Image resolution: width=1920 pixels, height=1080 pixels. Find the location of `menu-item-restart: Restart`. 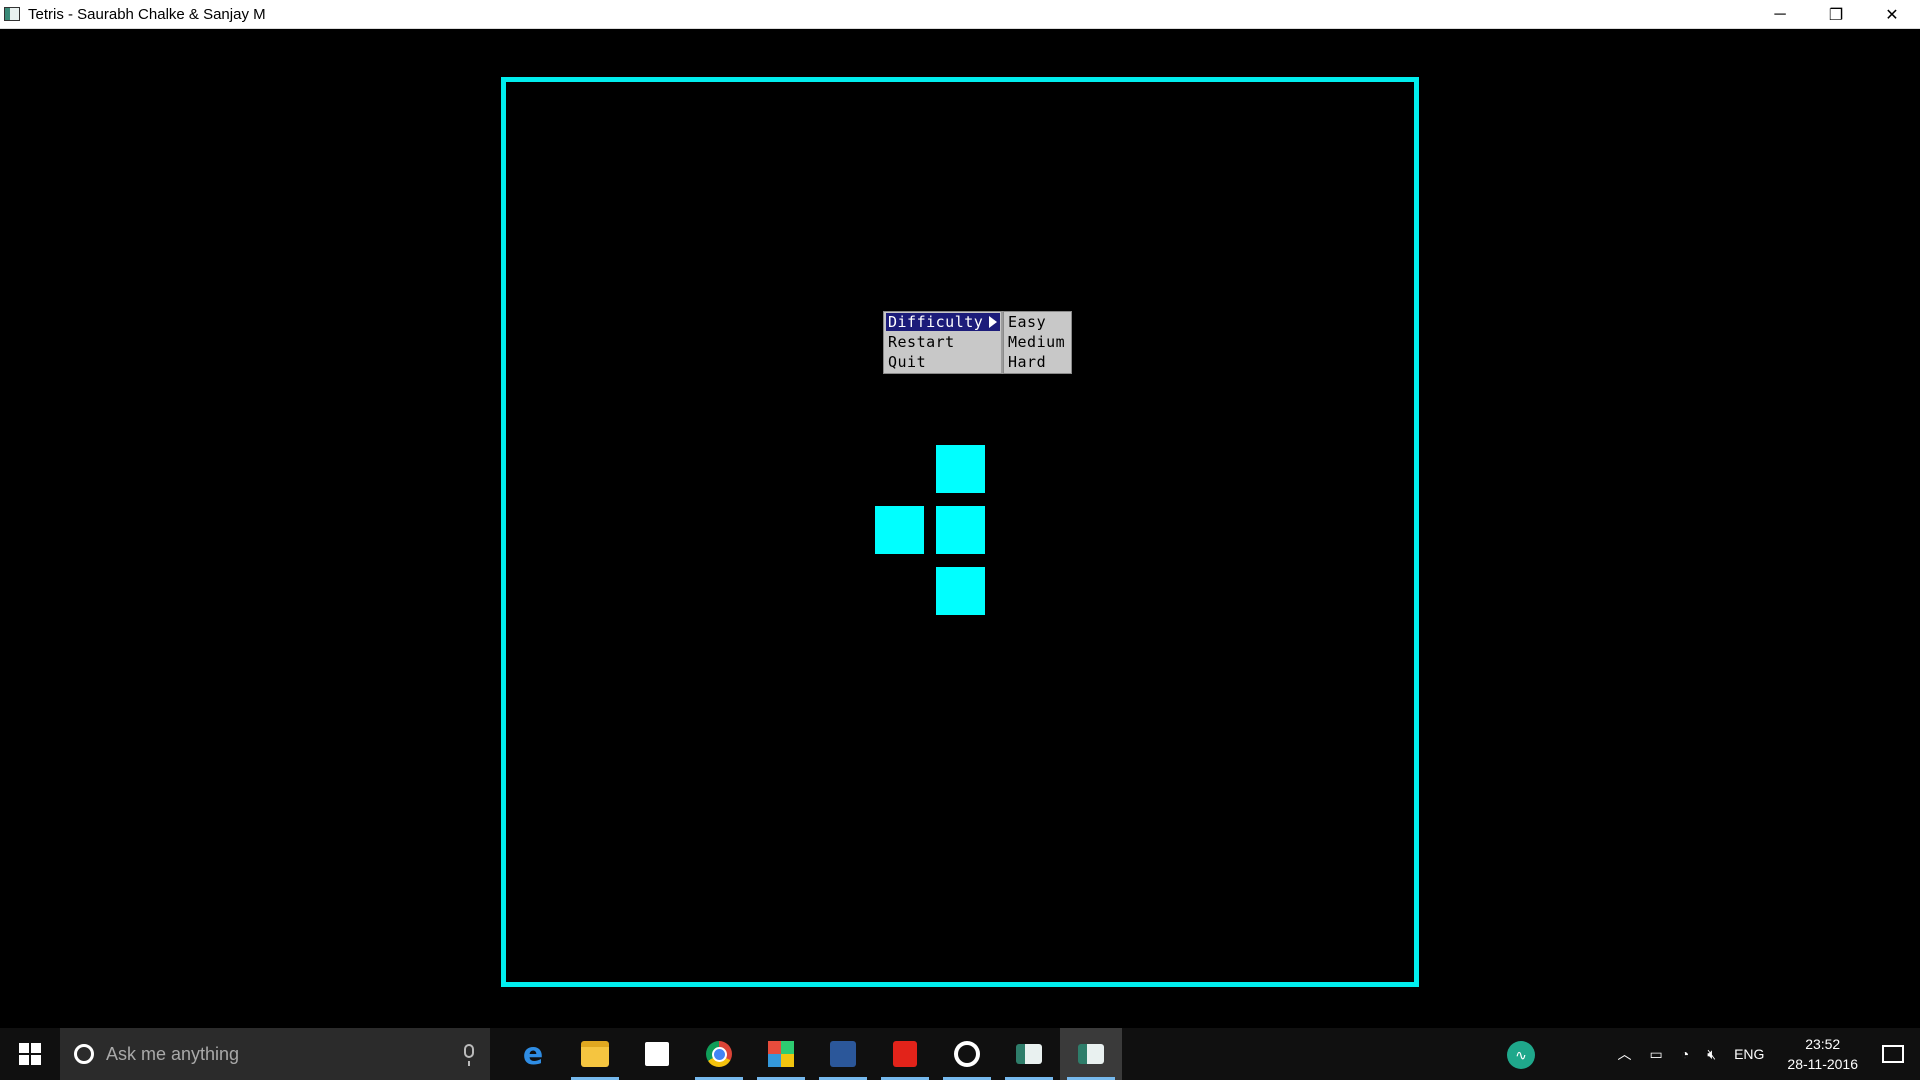

menu-item-restart: Restart is located at coordinates (943, 342).